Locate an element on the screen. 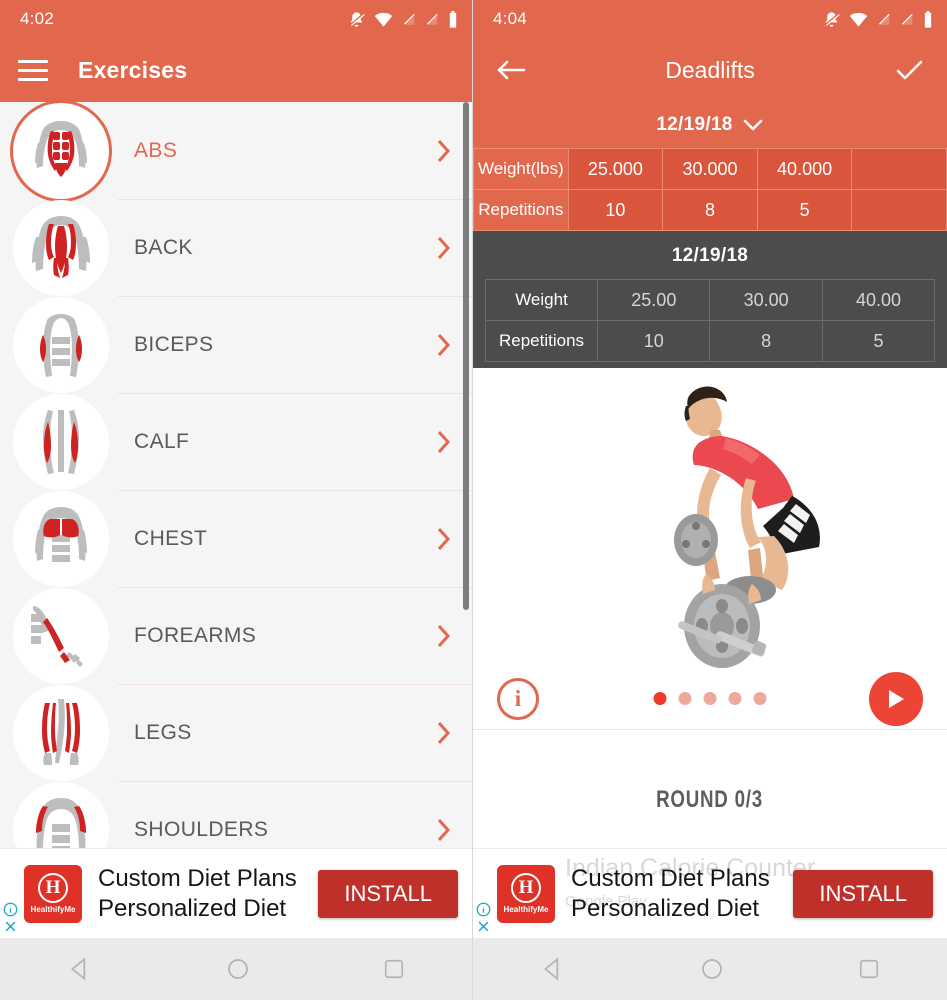  list-item-biceps: BICEPS is located at coordinates (236, 344).